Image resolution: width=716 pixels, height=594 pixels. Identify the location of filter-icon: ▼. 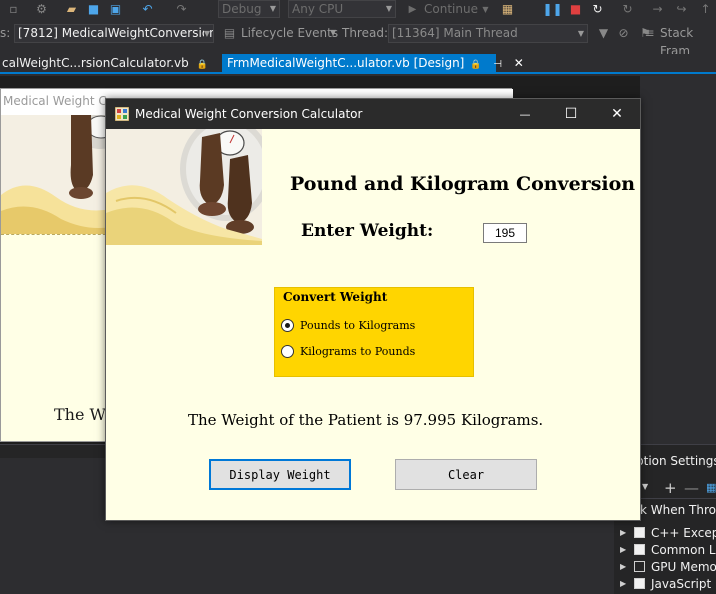
(603, 33).